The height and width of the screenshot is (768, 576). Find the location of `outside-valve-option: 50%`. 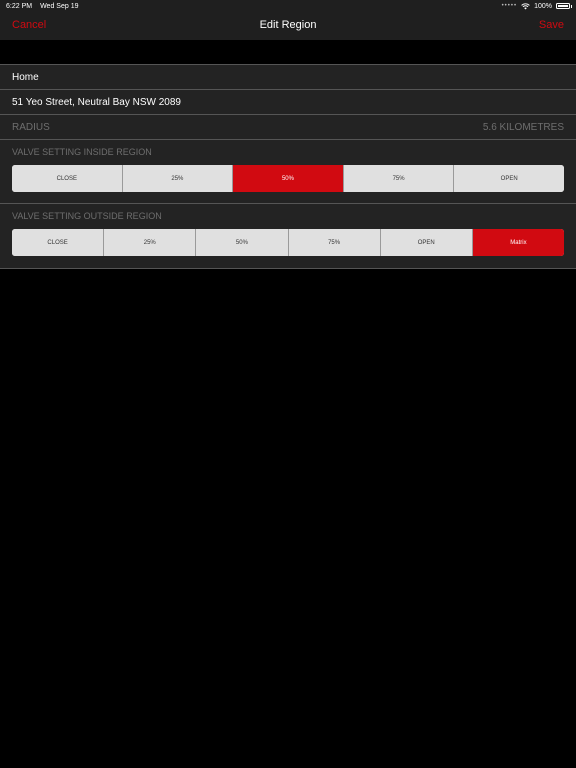

outside-valve-option: 50% is located at coordinates (242, 242).